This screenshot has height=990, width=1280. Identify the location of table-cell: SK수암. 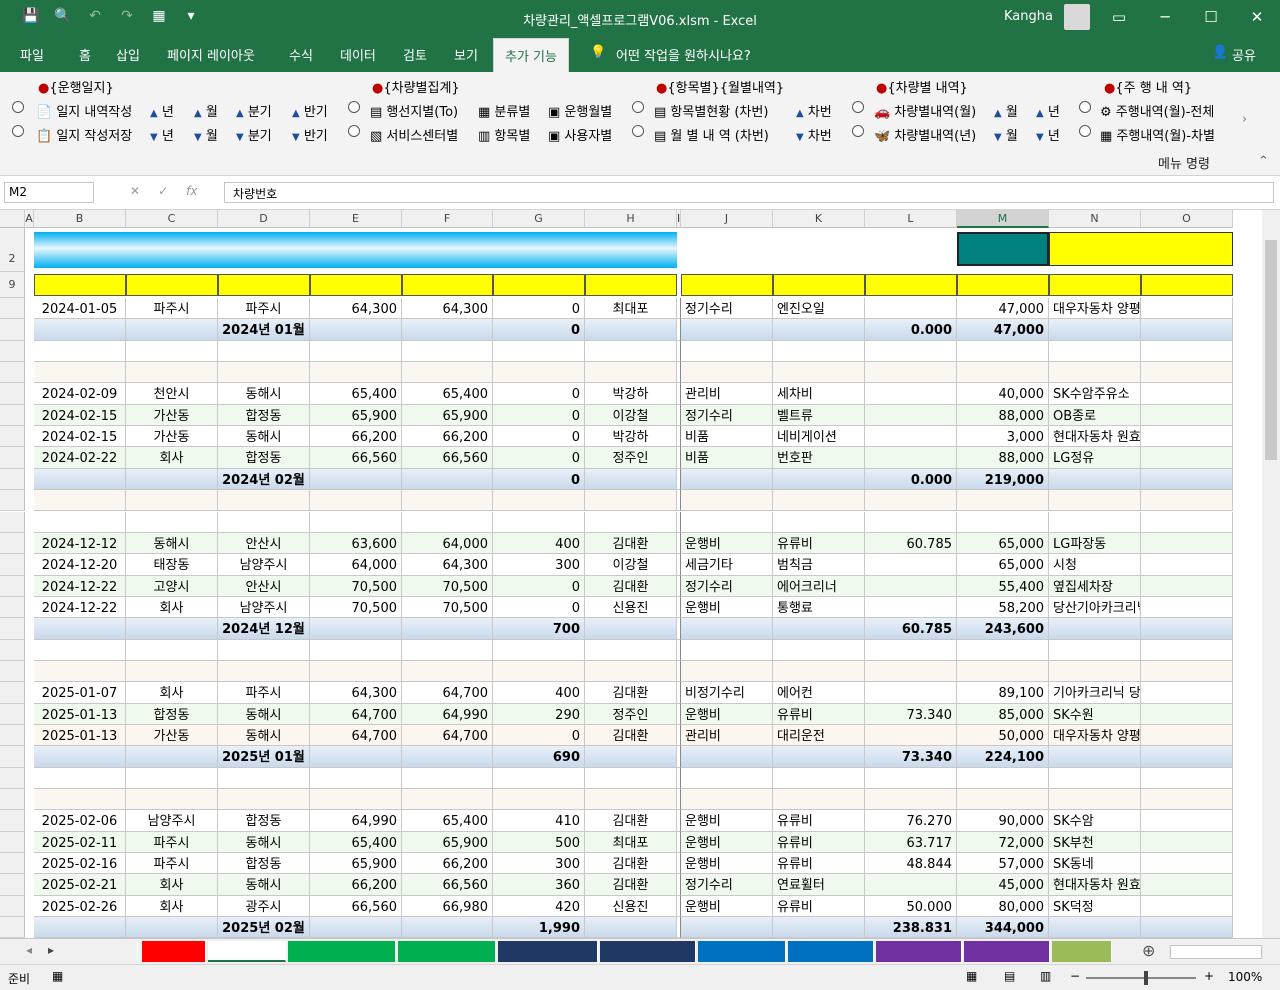
(1095, 821).